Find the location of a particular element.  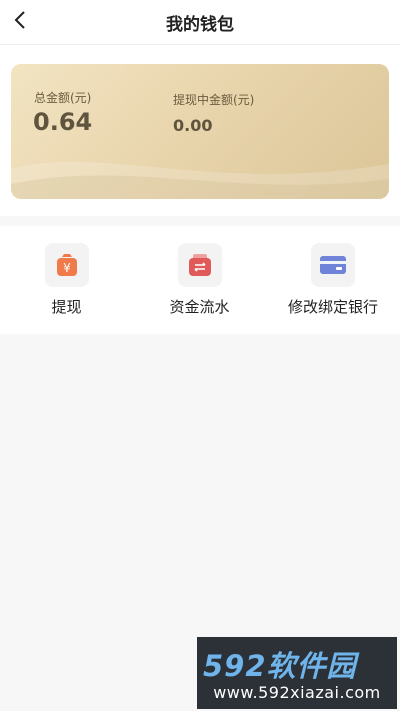

transfer-icon is located at coordinates (199, 265).